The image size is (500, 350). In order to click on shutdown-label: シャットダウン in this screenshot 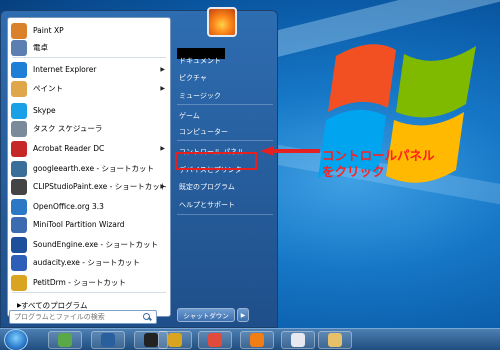, I will do `click(206, 316)`.